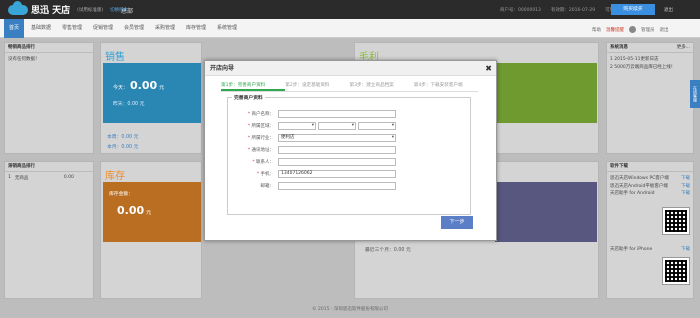  Describe the element at coordinates (337, 185) in the screenshot. I see `email-input` at that location.